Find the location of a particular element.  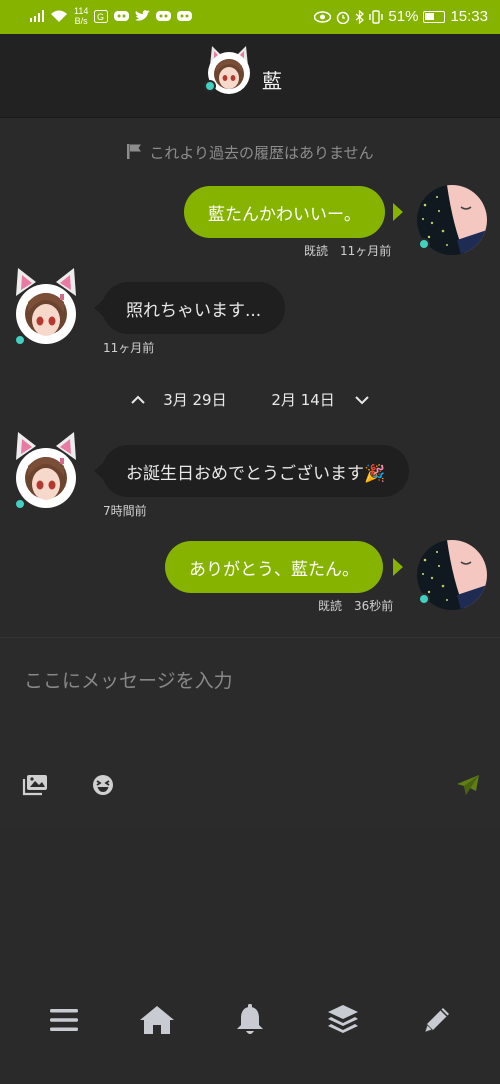

chat-header: 藍 is located at coordinates (250, 76).